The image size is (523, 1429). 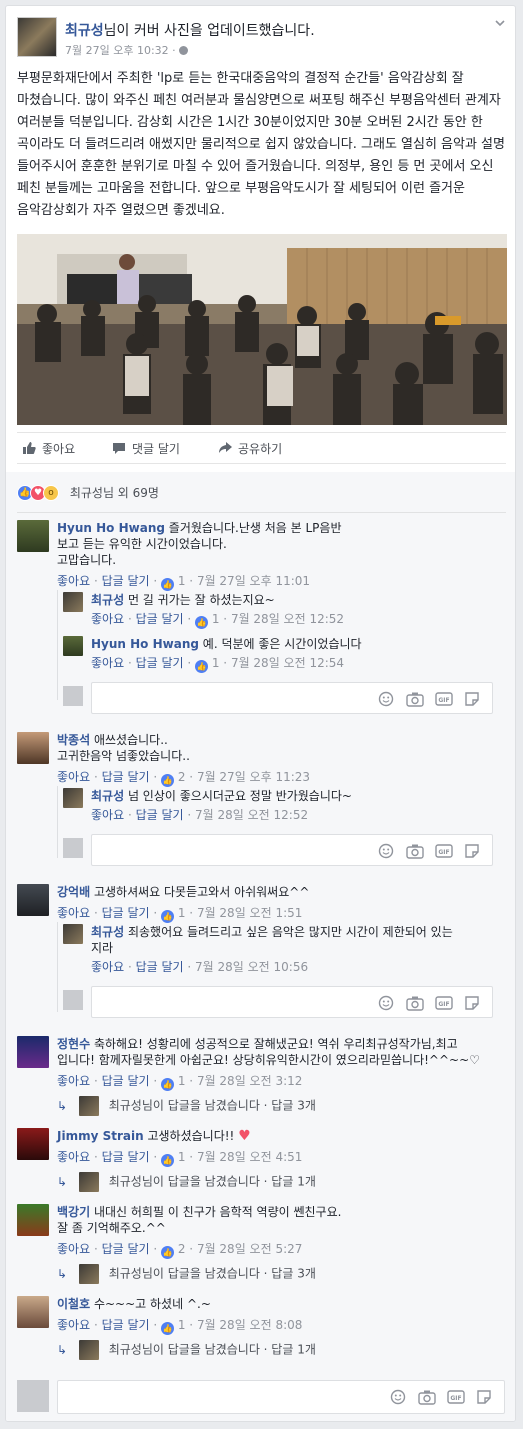 I want to click on comment-text: 고생하셔써요 다못듣고와서 아쉬워써요^^, so click(x=201, y=892).